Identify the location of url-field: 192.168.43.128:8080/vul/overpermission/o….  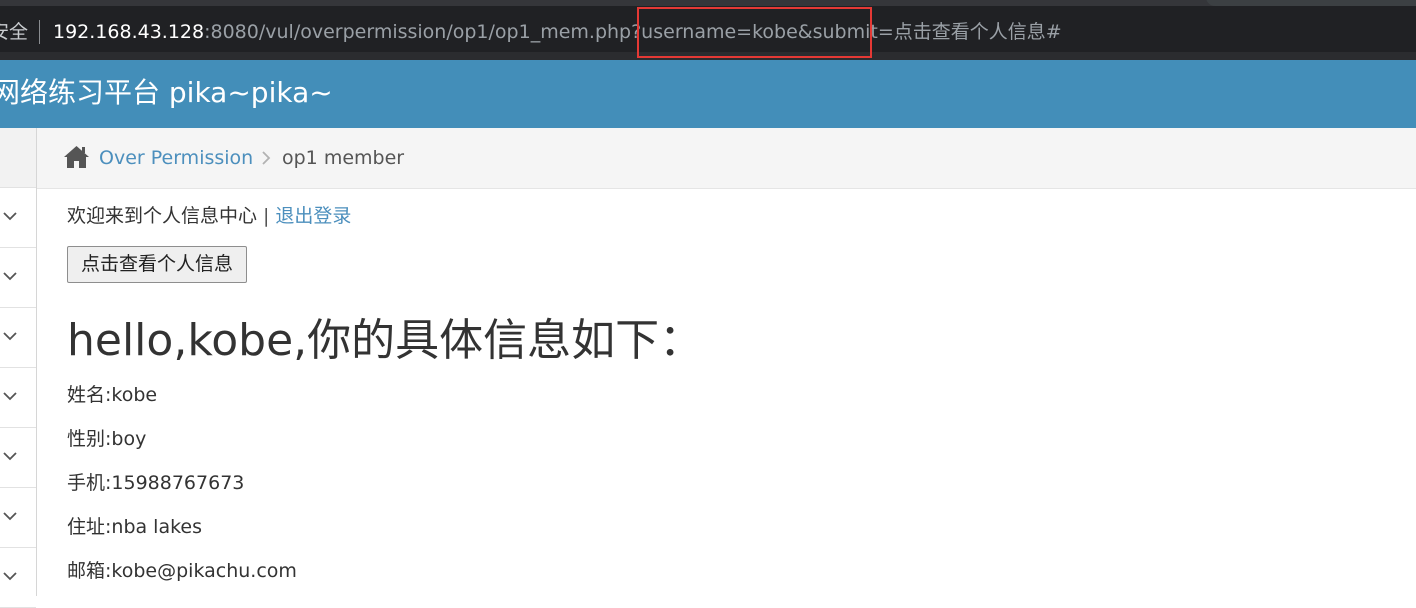
(557, 32).